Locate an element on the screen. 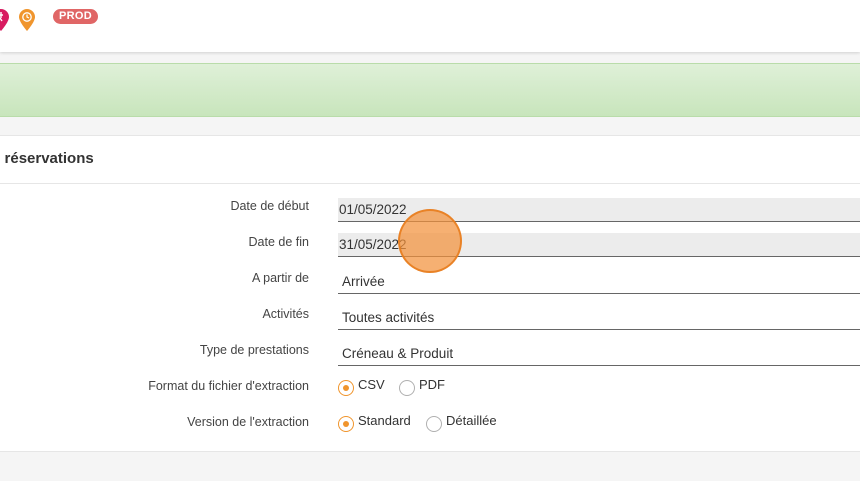 This screenshot has width=860, height=481. format-pdf-label: PDF is located at coordinates (432, 384).